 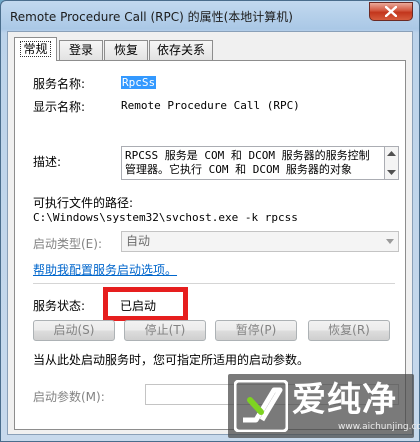 I want to click on service-name-label: 服务名称:, so click(x=59, y=84).